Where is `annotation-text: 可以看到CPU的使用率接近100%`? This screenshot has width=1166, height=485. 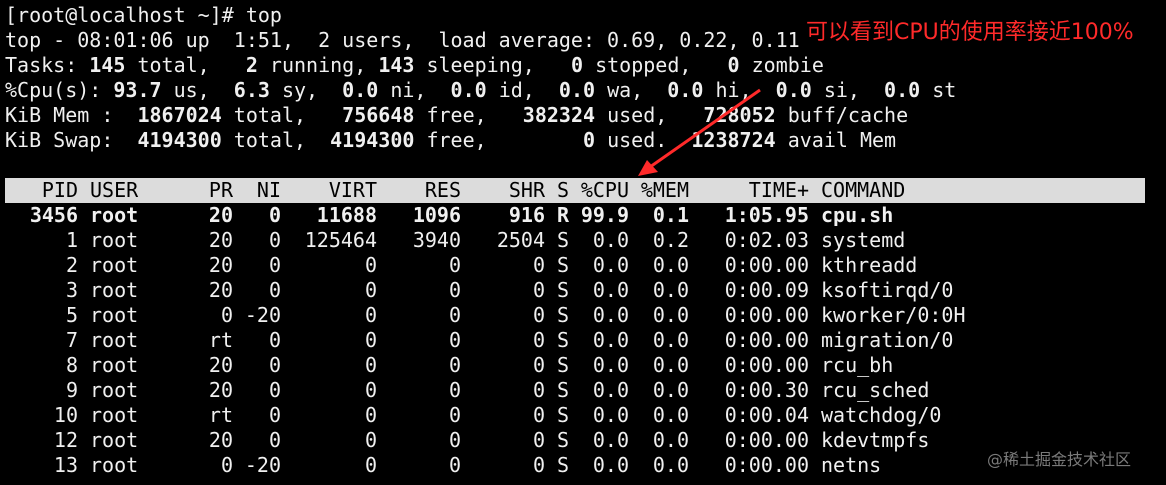
annotation-text: 可以看到CPU的使用率接近100% is located at coordinates (970, 32).